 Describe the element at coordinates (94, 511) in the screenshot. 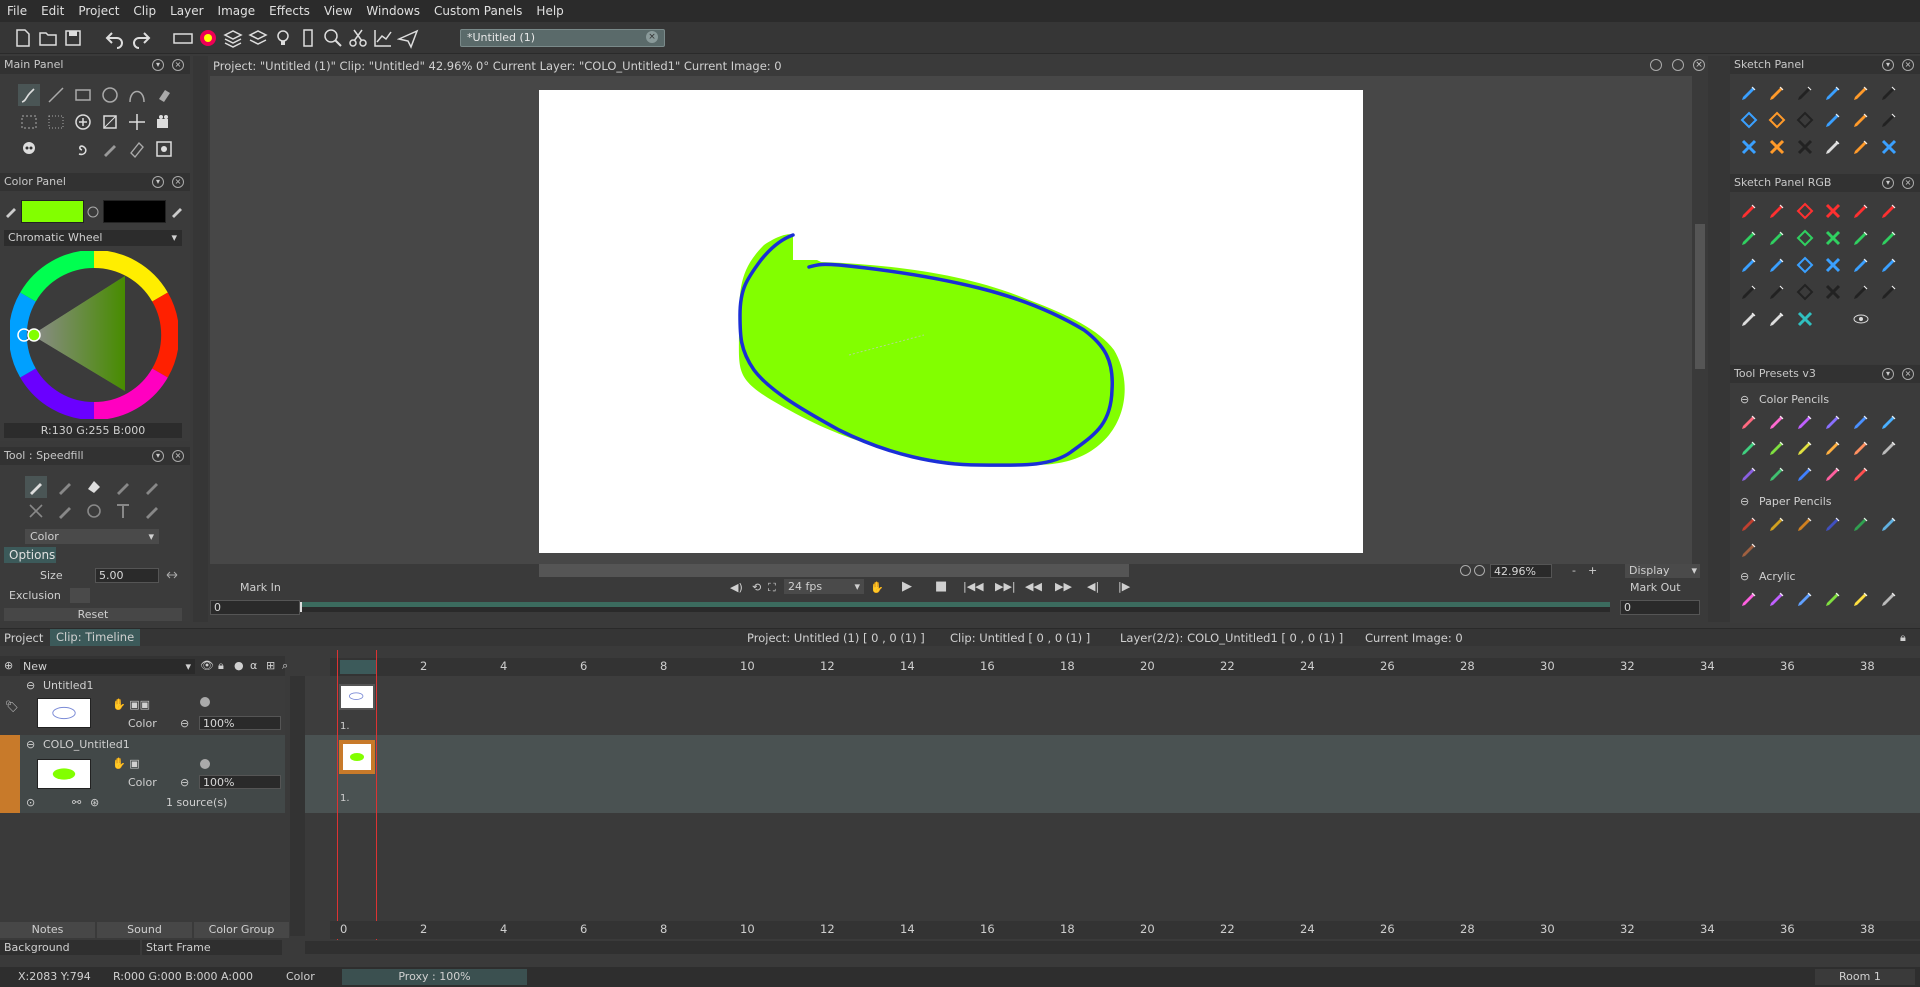

I see `fill-drop-icon` at that location.